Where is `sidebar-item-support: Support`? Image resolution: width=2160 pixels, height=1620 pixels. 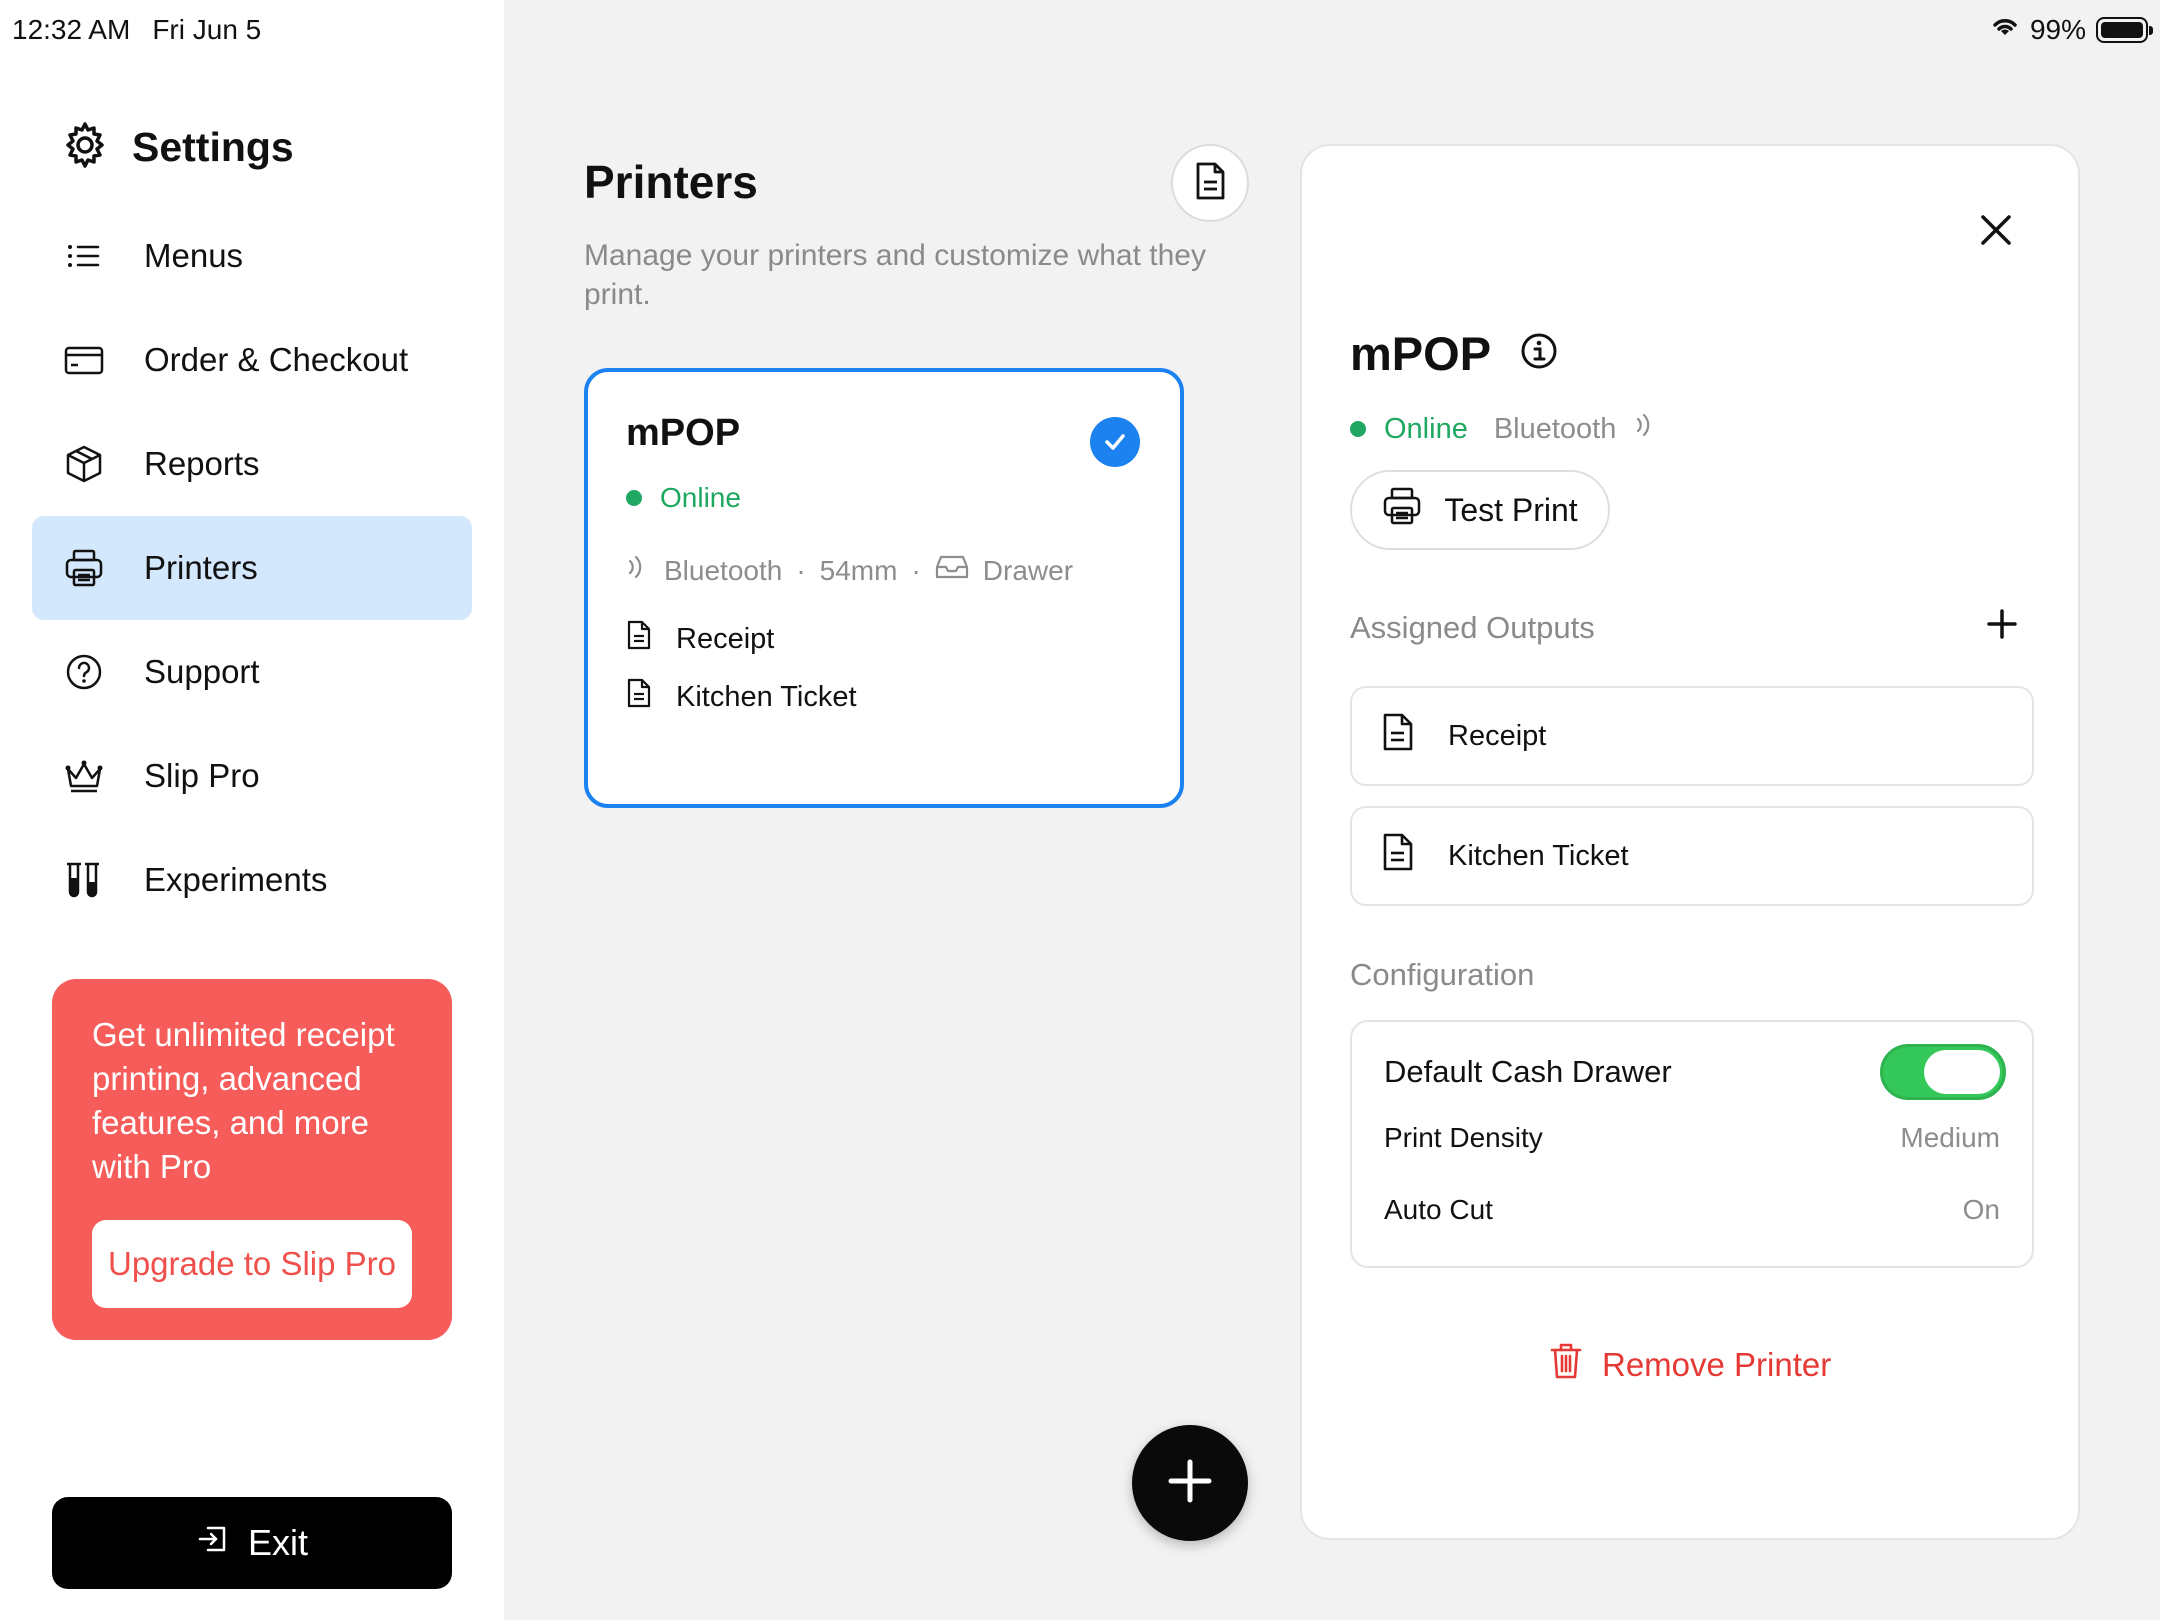
sidebar-item-support: Support is located at coordinates (252, 672).